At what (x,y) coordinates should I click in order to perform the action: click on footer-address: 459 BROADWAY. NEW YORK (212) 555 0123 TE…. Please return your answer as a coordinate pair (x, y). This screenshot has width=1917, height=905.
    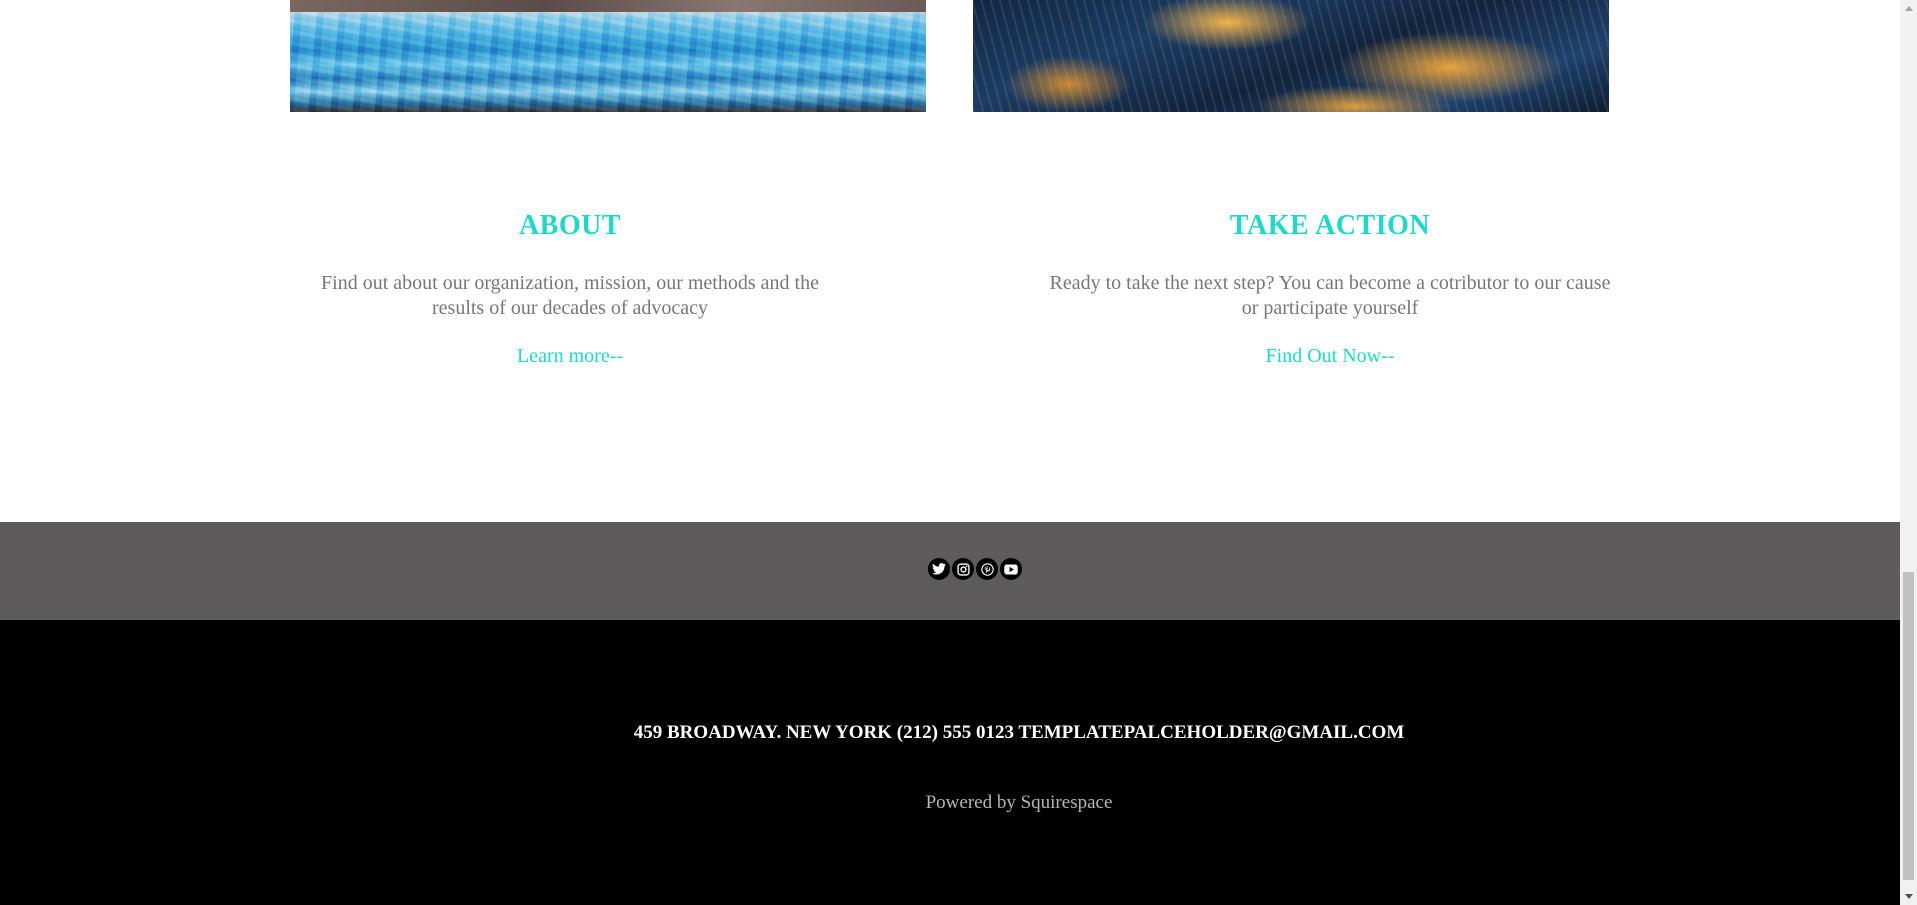
    Looking at the image, I should click on (1019, 732).